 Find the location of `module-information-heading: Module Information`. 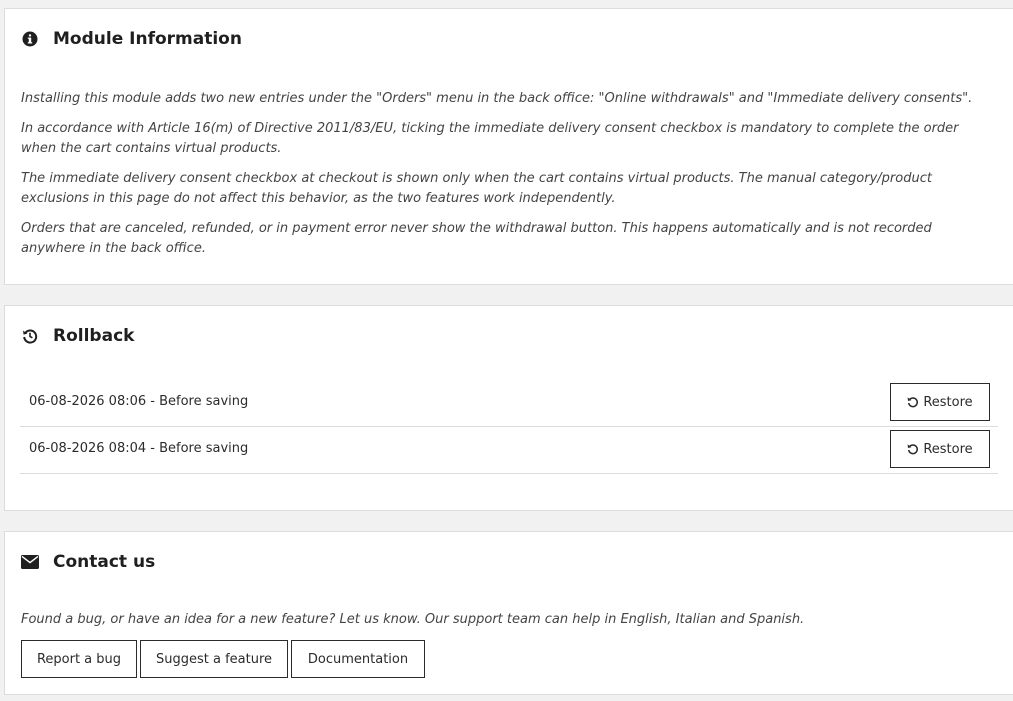

module-information-heading: Module Information is located at coordinates (131, 39).